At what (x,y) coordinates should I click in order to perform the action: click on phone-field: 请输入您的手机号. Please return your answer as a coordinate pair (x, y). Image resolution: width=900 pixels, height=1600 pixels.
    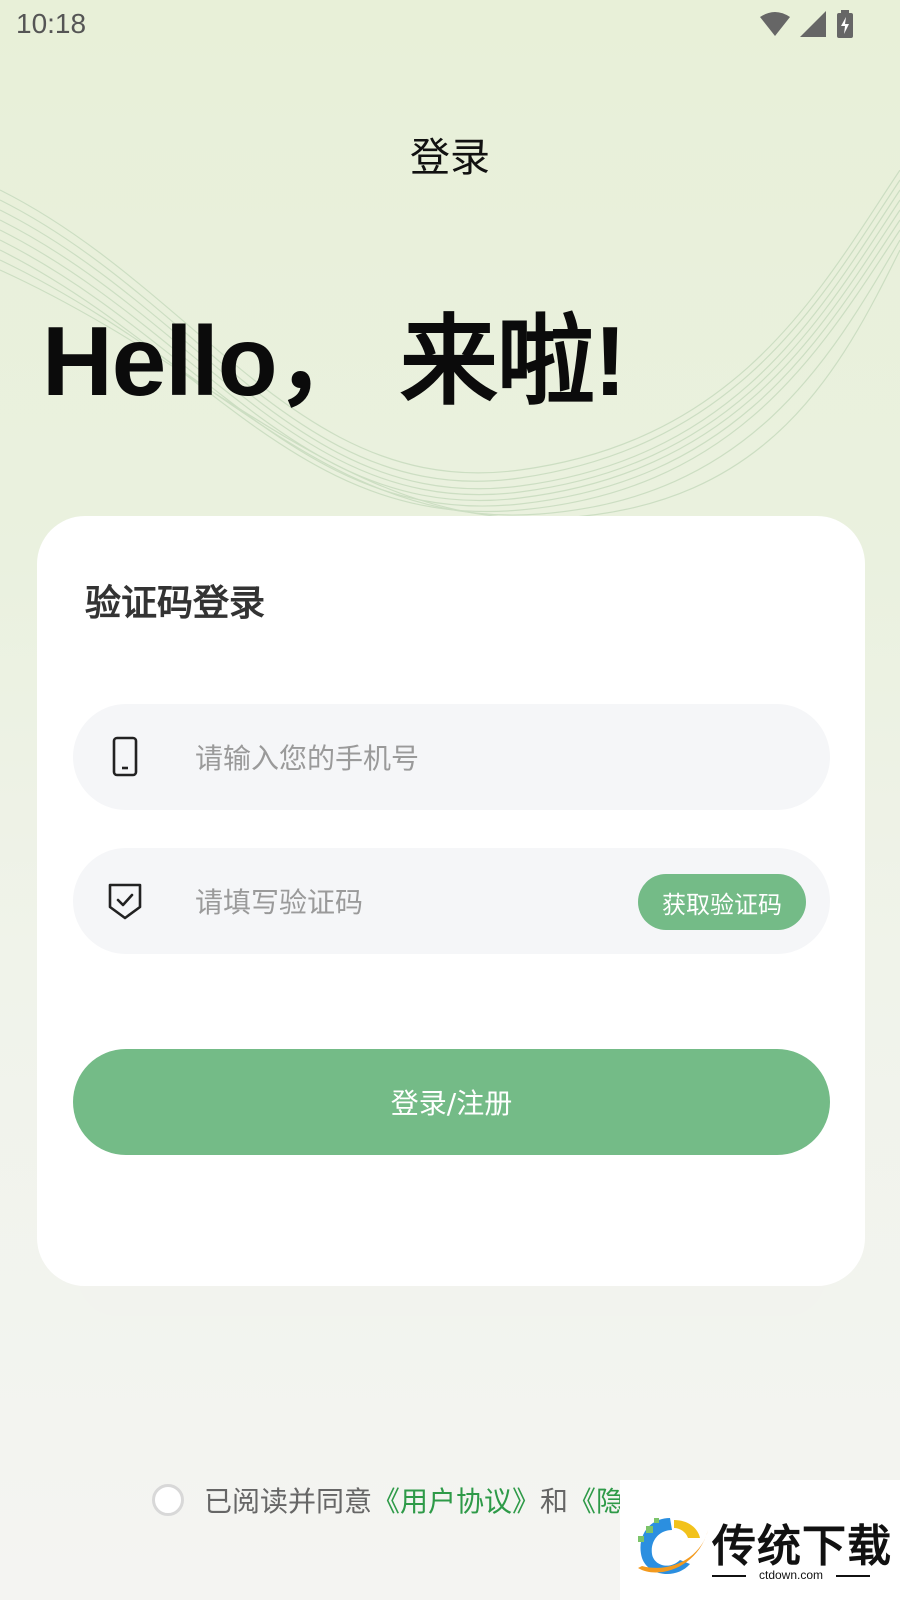
    Looking at the image, I should click on (451, 757).